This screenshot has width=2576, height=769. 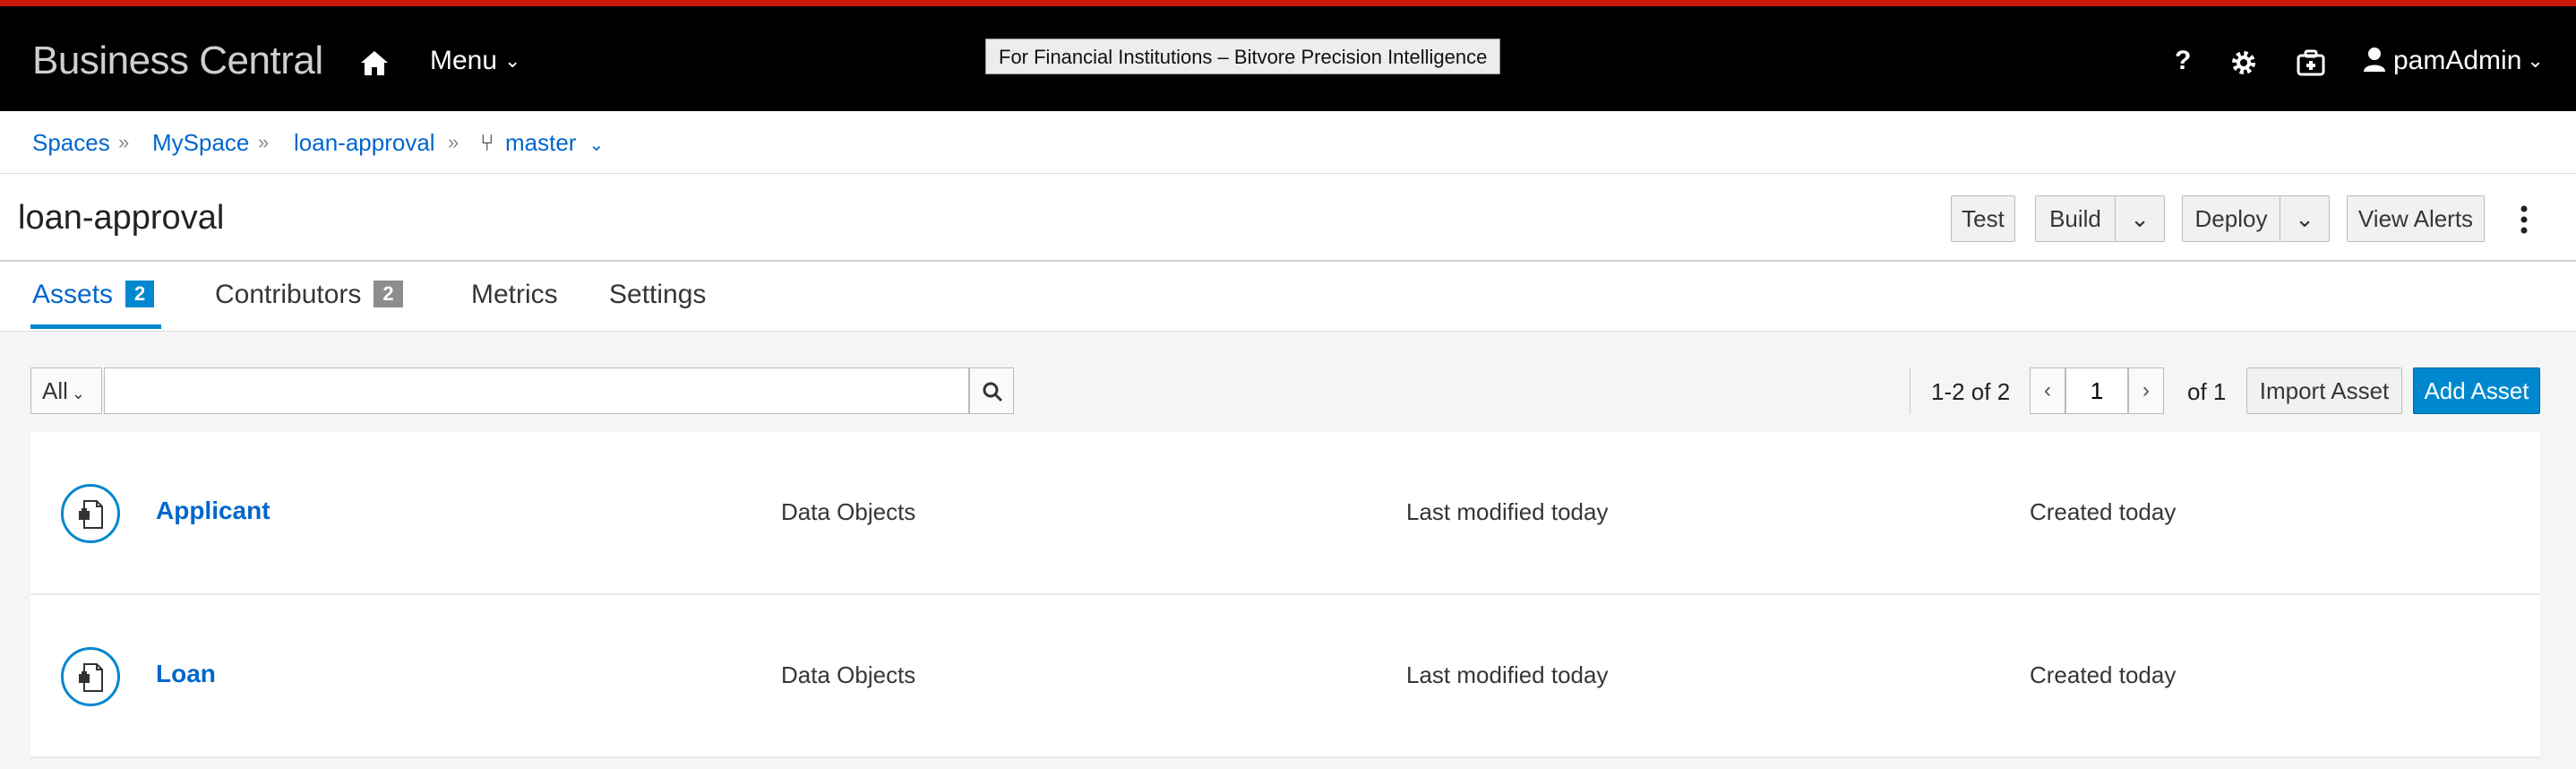 What do you see at coordinates (200, 143) in the screenshot?
I see `breadcrumb-myspace: MySpace` at bounding box center [200, 143].